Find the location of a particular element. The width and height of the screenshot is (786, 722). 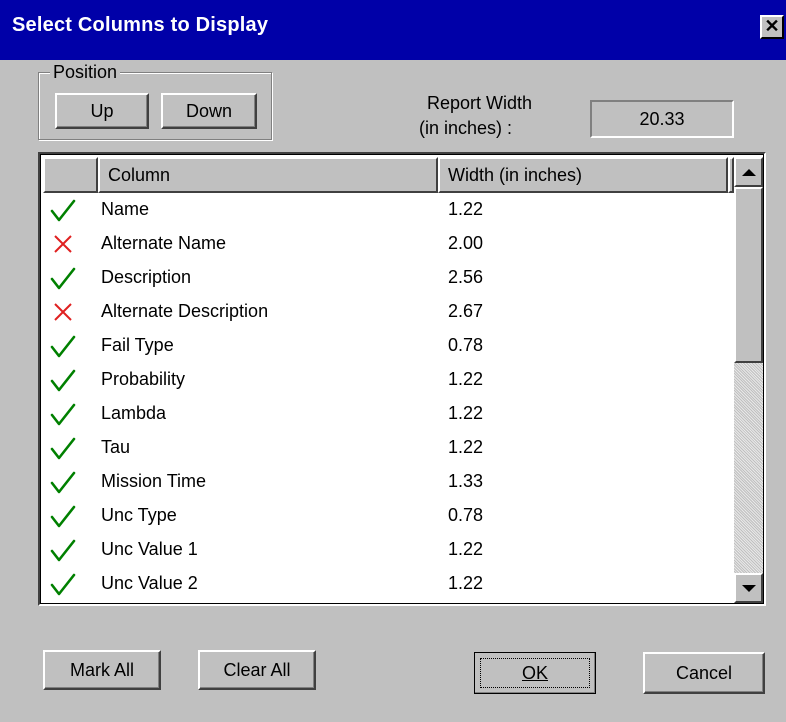

report-width-value: 20.33 is located at coordinates (662, 118).